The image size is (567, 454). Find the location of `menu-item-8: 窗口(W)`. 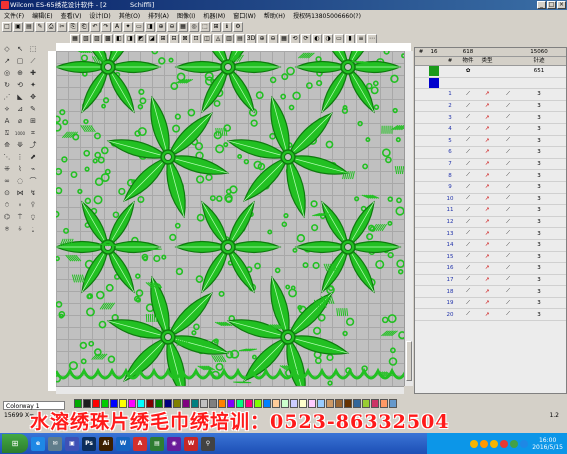

menu-item-8: 窗口(W) is located at coordinates (244, 15).